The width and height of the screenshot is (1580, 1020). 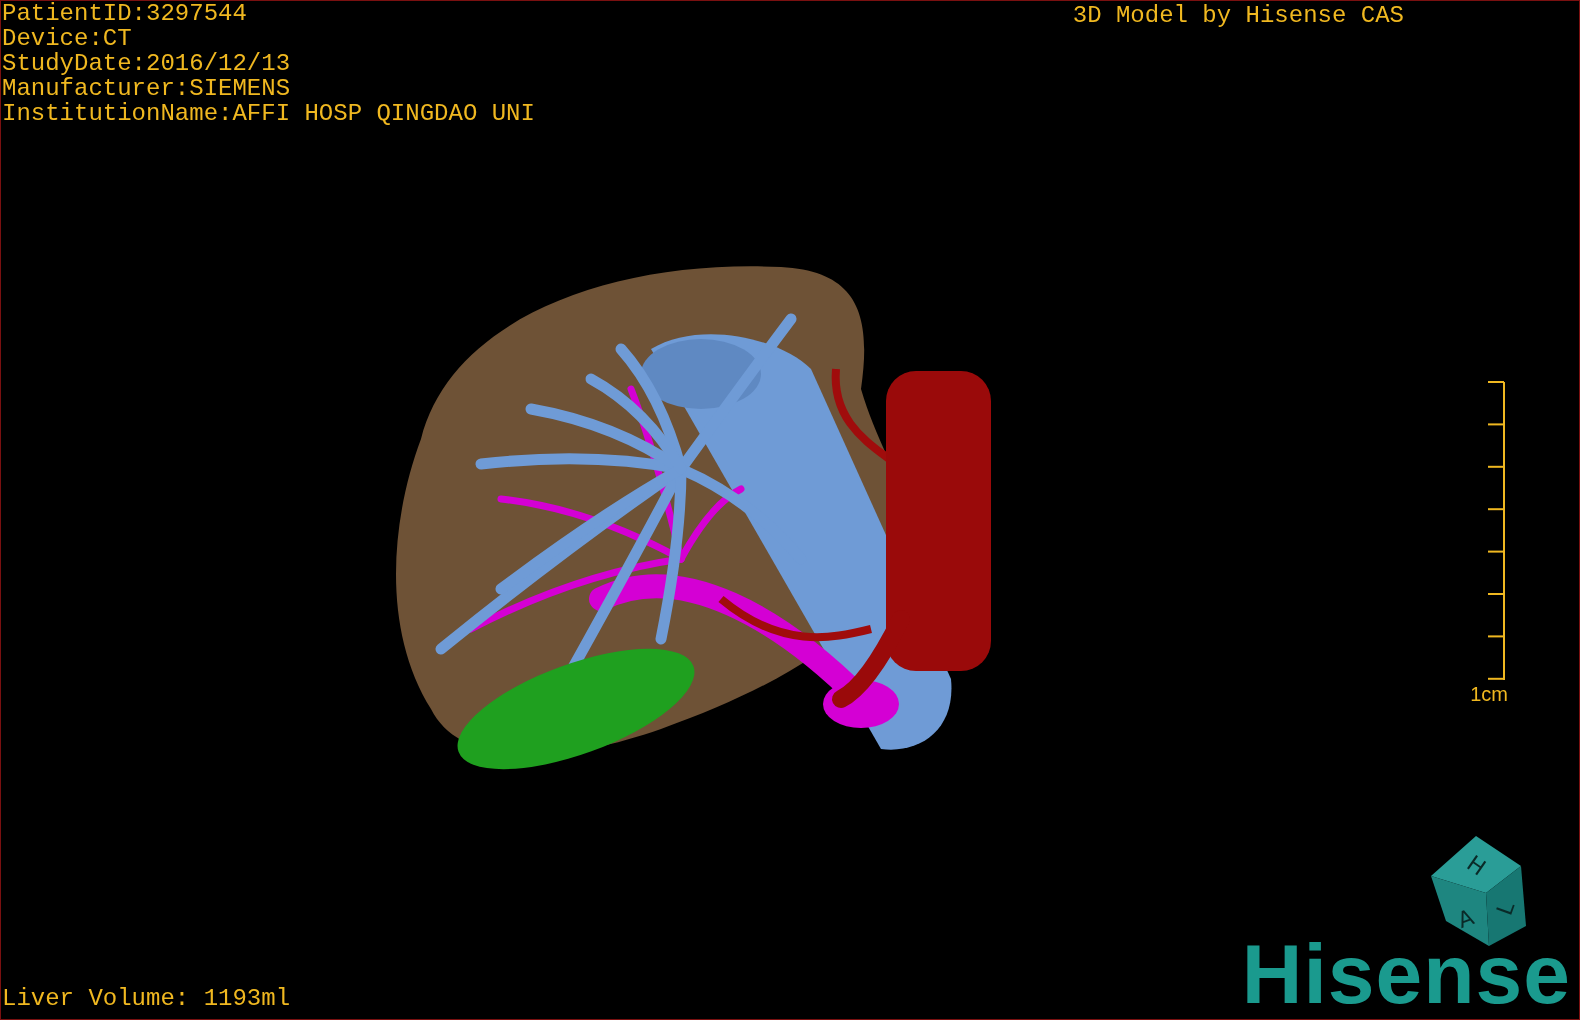 I want to click on patient-info-text: StudyDate:2016/12/13, so click(x=146, y=63).